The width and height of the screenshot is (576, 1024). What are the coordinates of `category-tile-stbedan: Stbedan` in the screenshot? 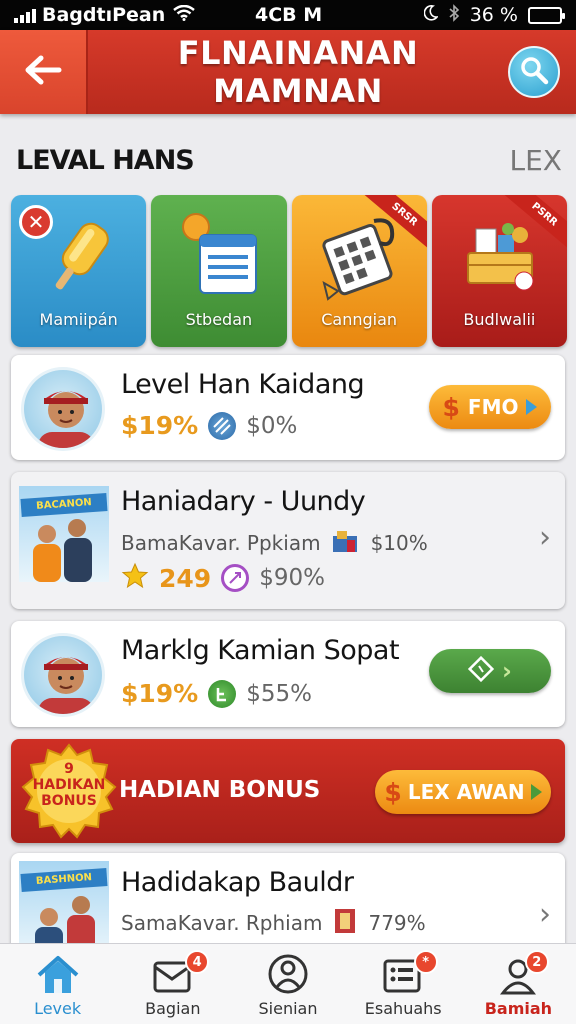 It's located at (219, 271).